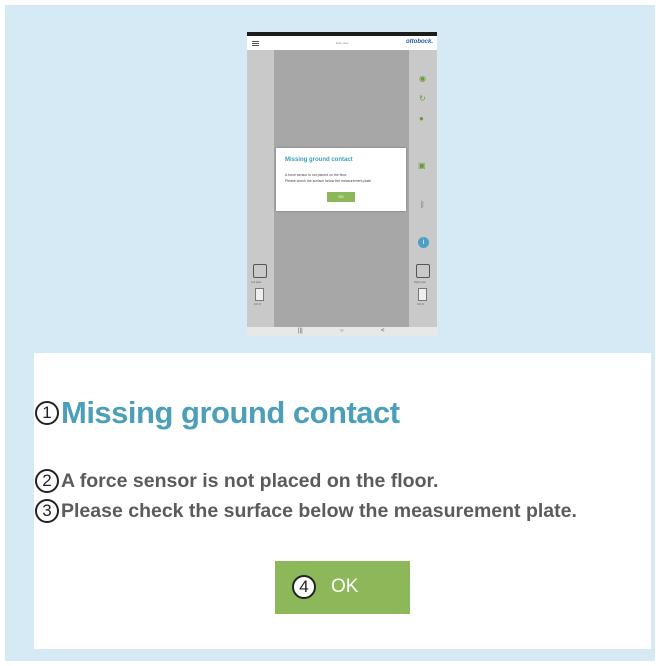 Image resolution: width=660 pixels, height=666 pixels. I want to click on tablet-dialog-title: Missing ground contact, so click(319, 160).